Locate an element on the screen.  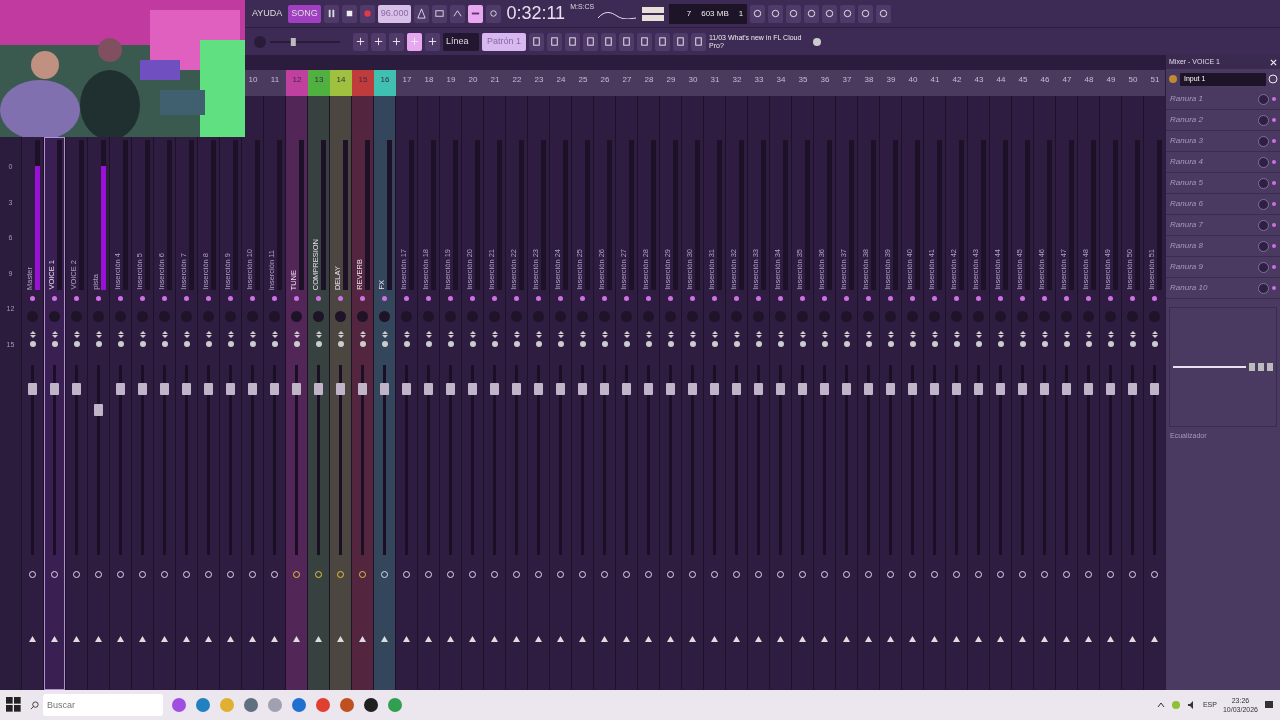
track-number: 50 is located at coordinates (1133, 83).